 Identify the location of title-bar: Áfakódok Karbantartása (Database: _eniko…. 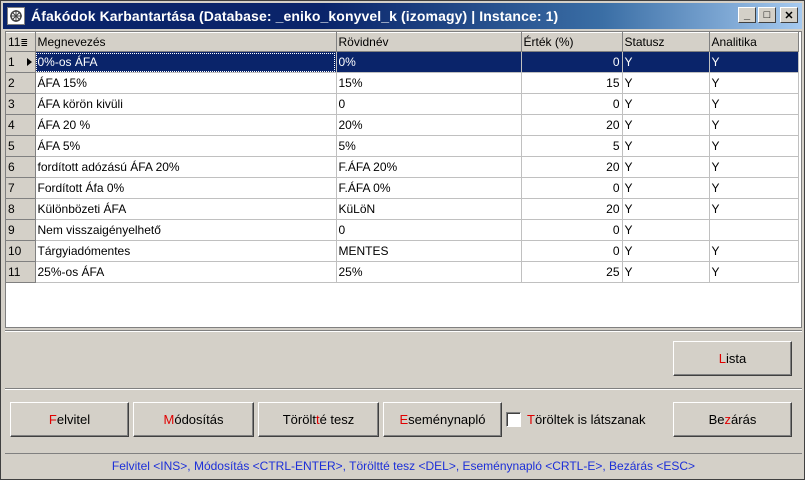
(402, 16).